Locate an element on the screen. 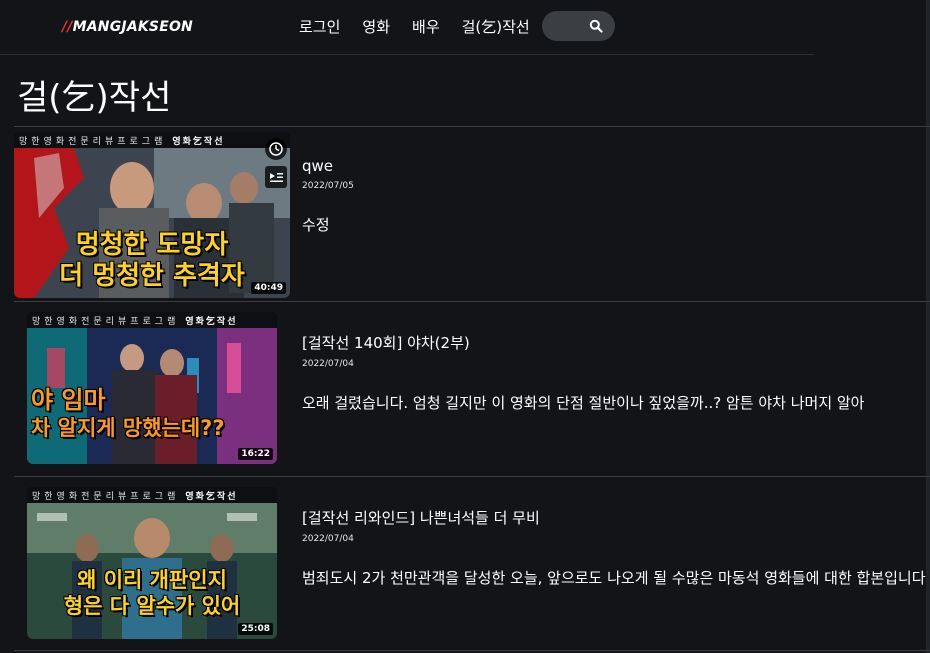 This screenshot has height=653, width=930. thumbnail-caption-line1: 야 임마 is located at coordinates (68, 400).